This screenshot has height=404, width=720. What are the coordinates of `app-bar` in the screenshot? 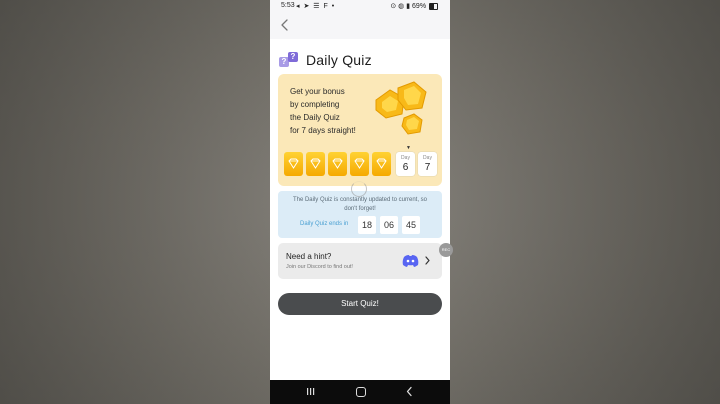 It's located at (360, 26).